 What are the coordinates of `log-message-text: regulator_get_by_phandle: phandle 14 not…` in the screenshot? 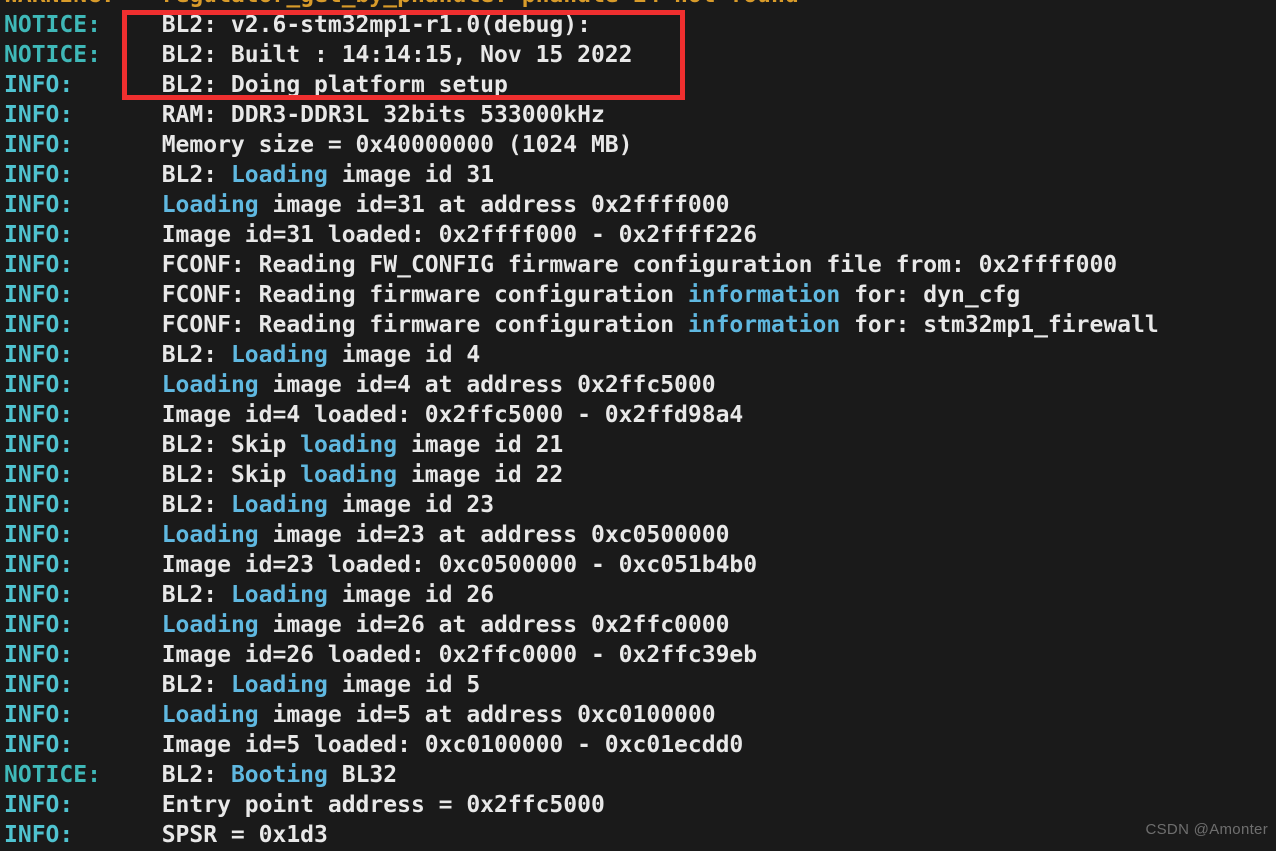 It's located at (466, 4).